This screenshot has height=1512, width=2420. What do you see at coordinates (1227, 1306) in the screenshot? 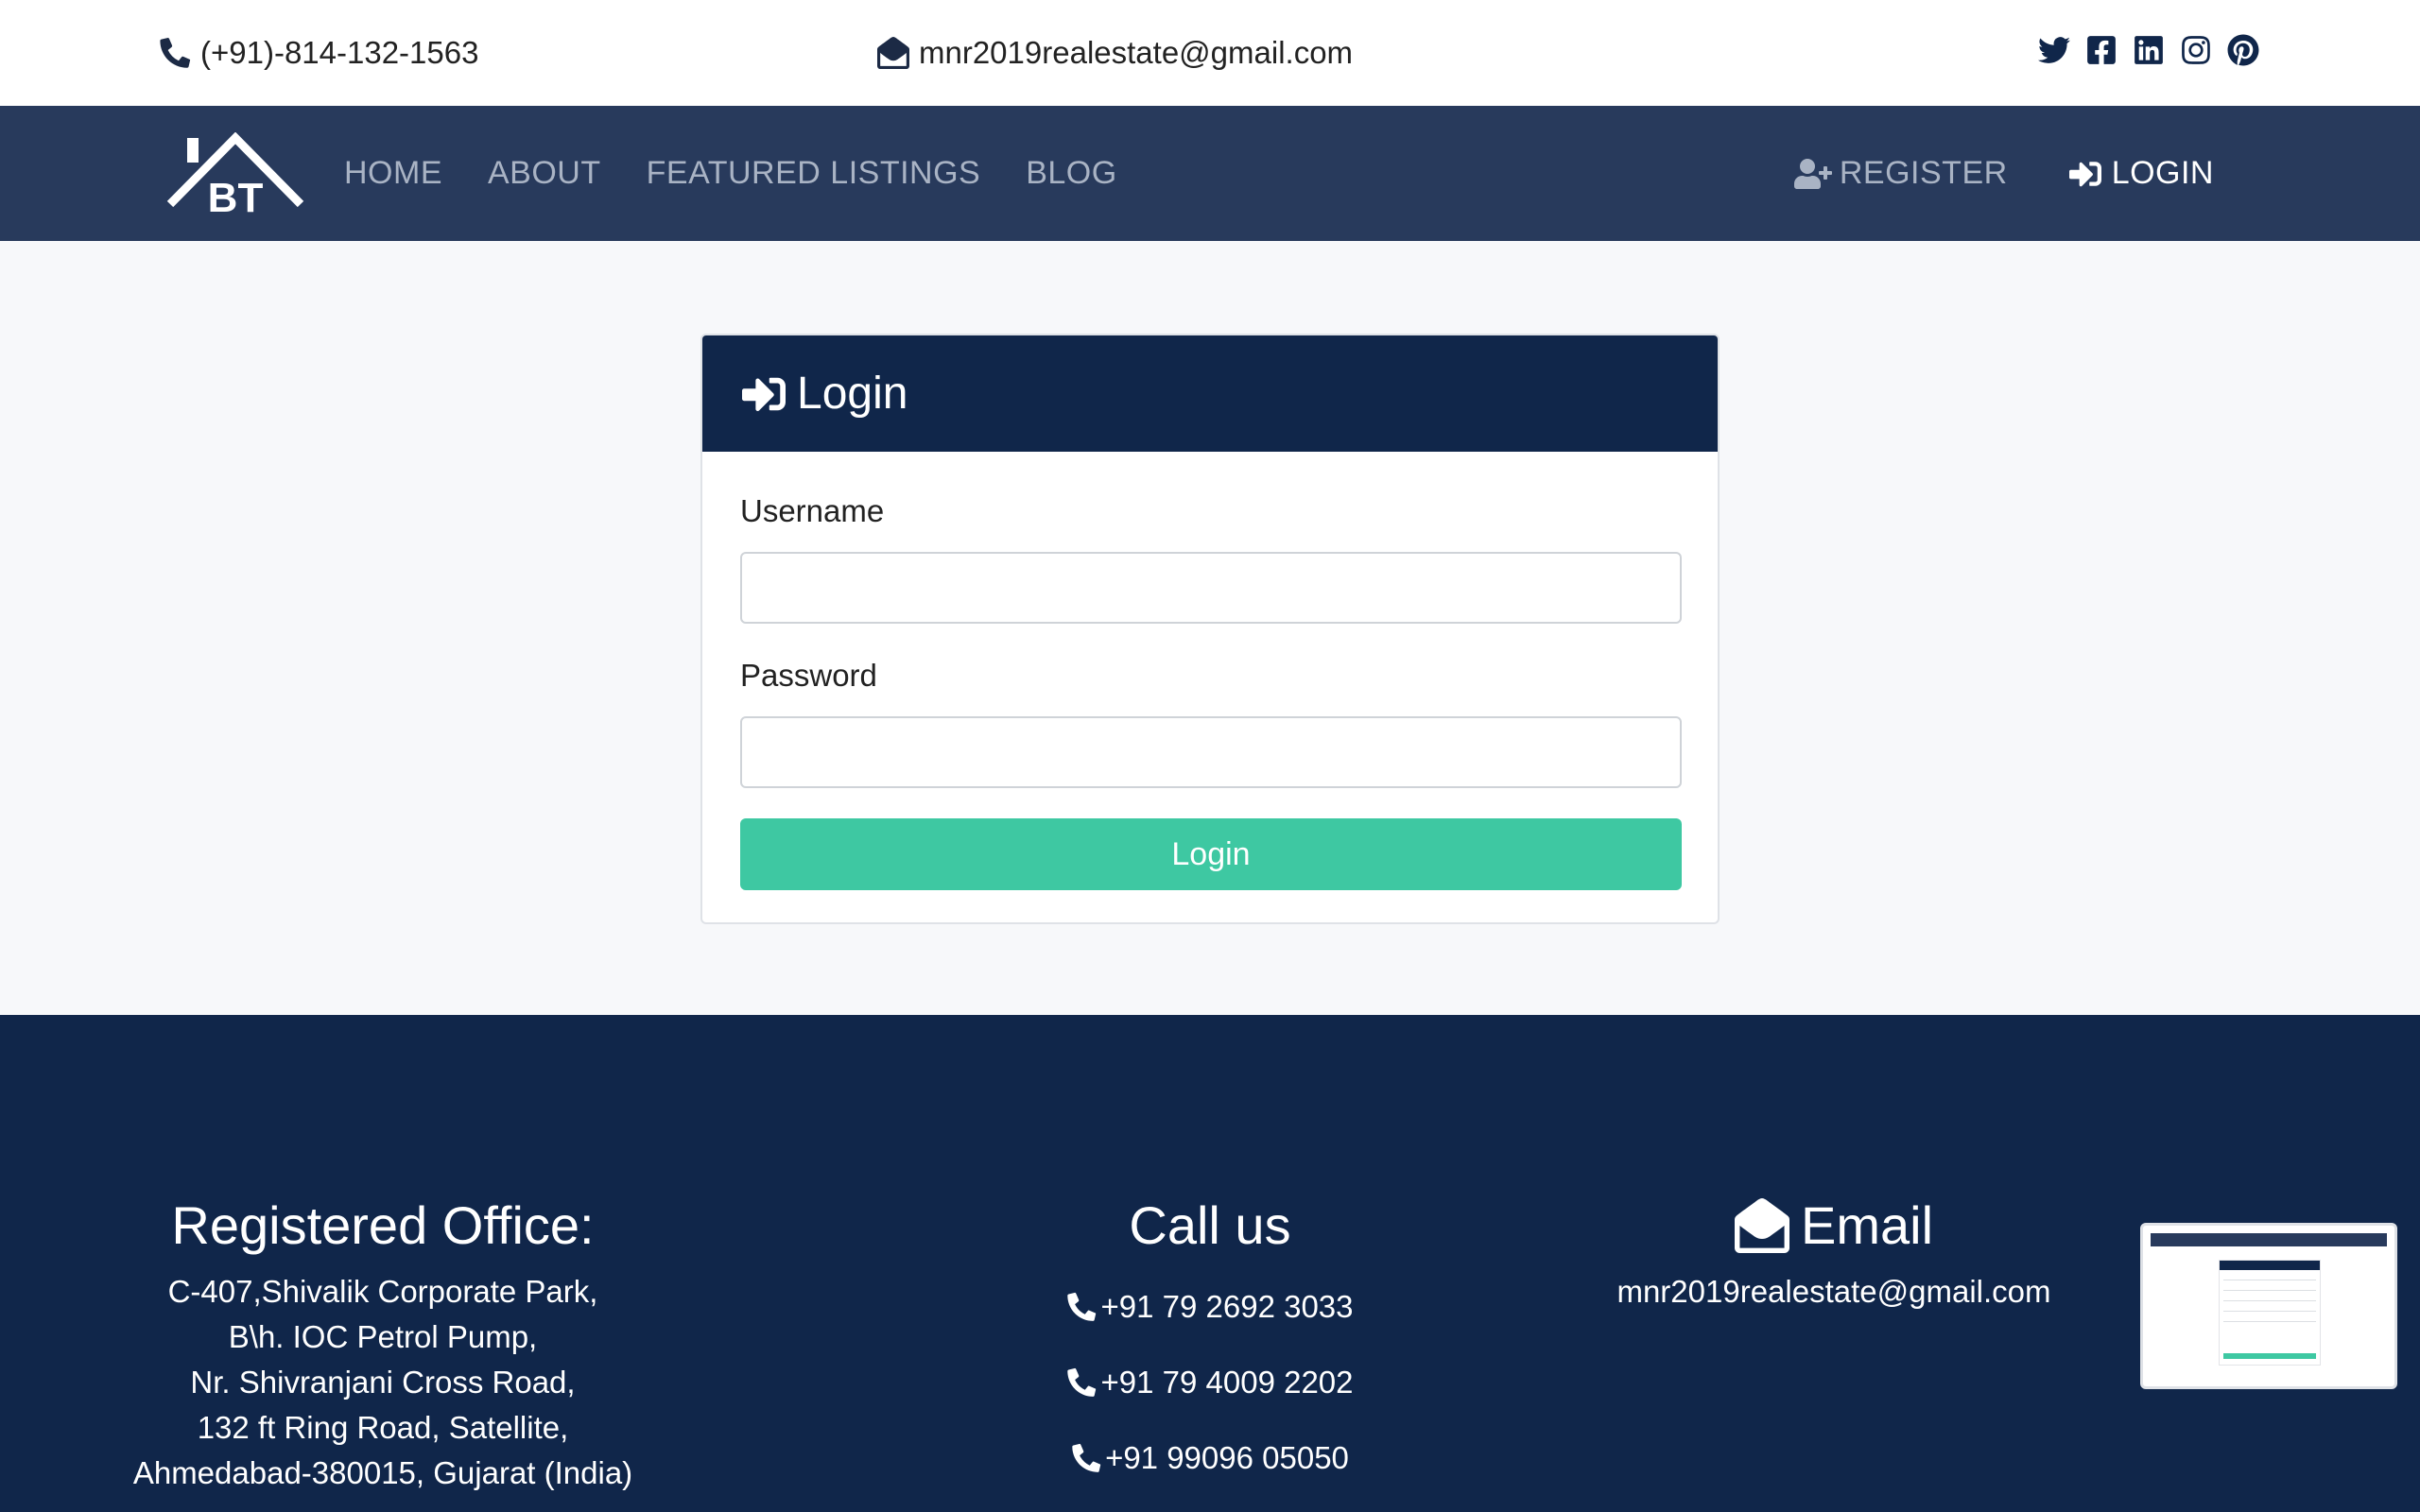
I see `footer-phone-text: +91 79 2692 3033` at bounding box center [1227, 1306].